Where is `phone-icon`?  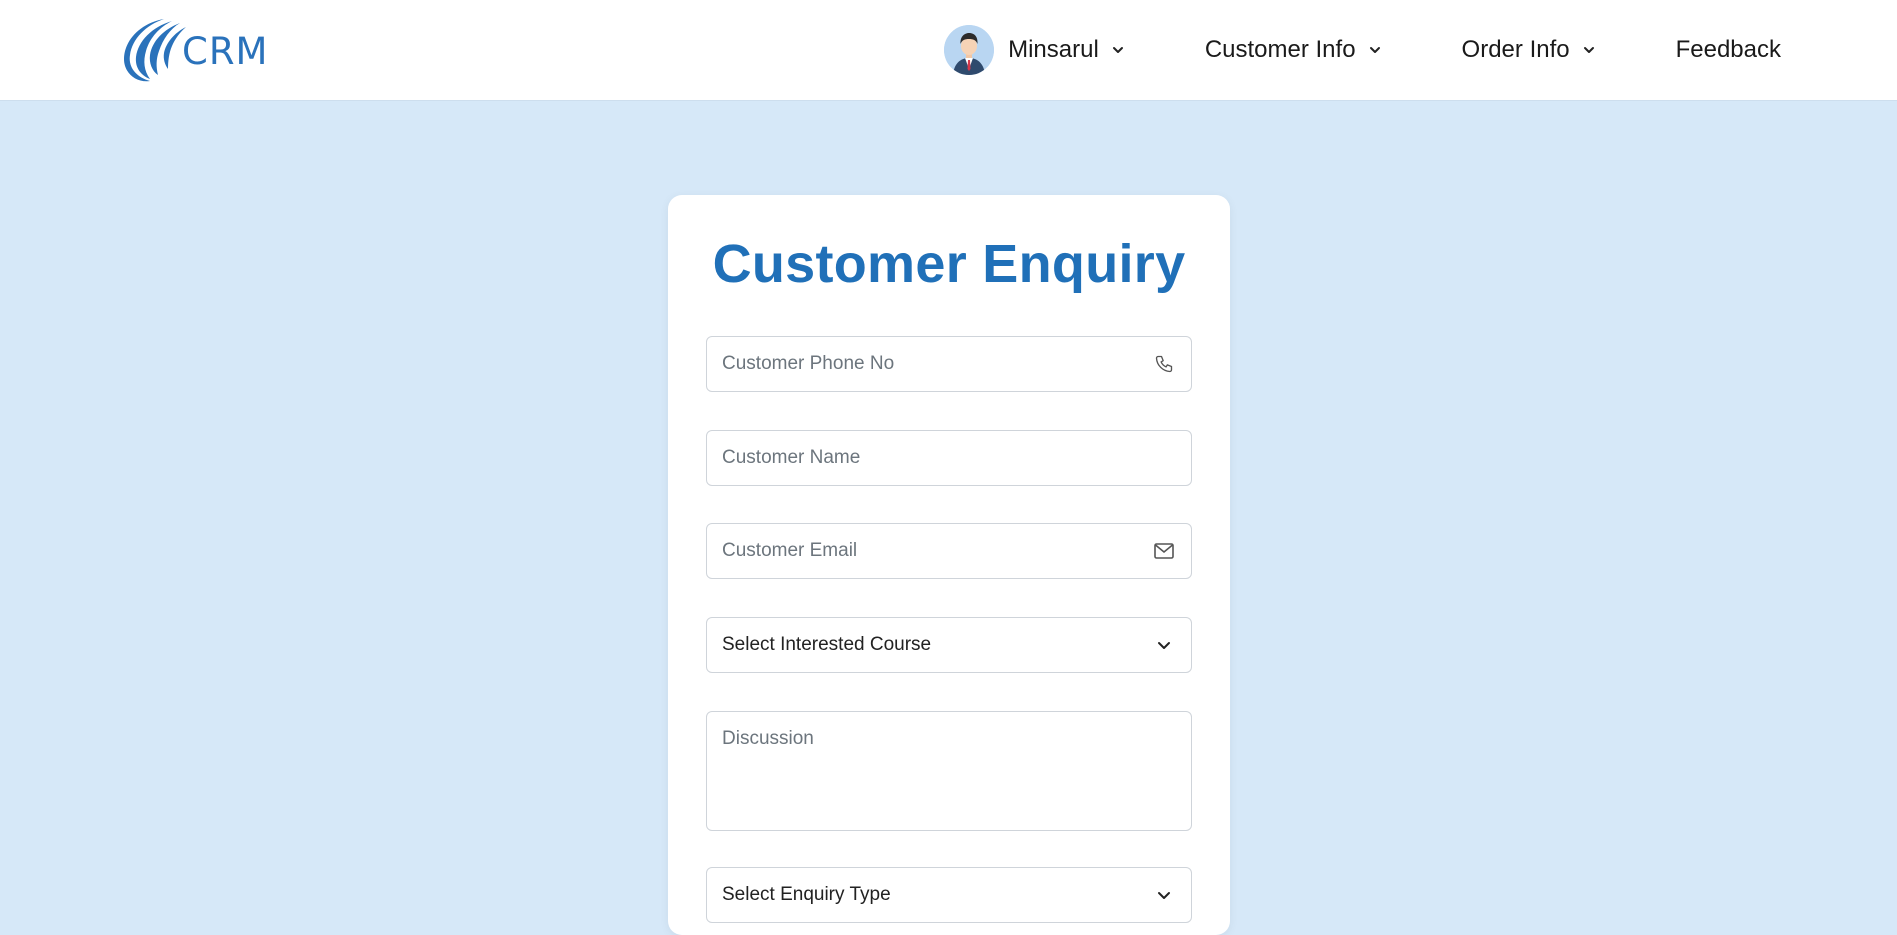
phone-icon is located at coordinates (1164, 364).